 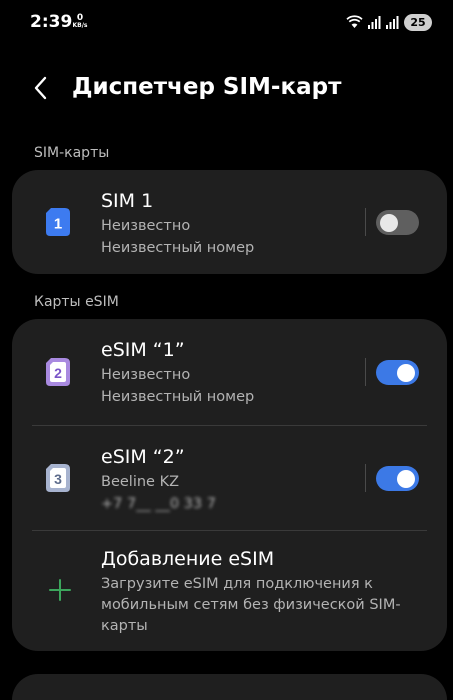 What do you see at coordinates (188, 559) in the screenshot?
I see `add-esim-title: Добавление eSIM` at bounding box center [188, 559].